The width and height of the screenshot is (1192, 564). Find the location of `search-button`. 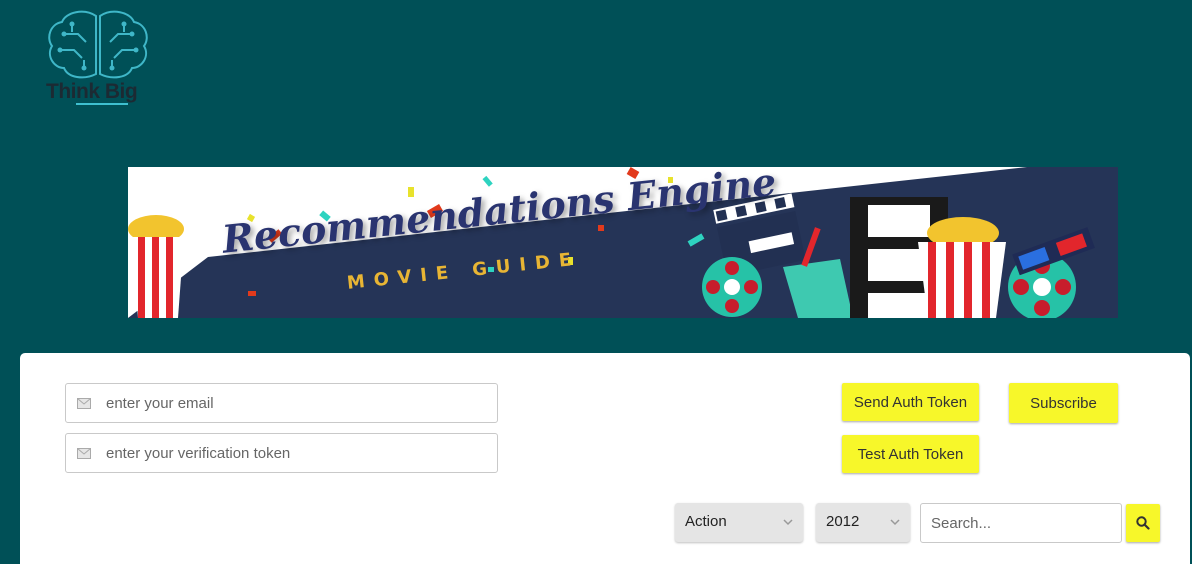

search-button is located at coordinates (1143, 523).